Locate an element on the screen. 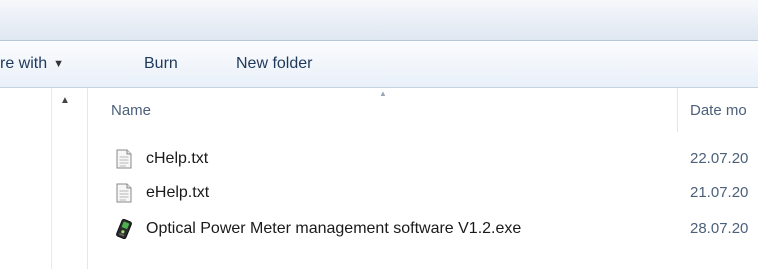 This screenshot has width=758, height=269. file-date-modified: 28.07.20 is located at coordinates (719, 228).